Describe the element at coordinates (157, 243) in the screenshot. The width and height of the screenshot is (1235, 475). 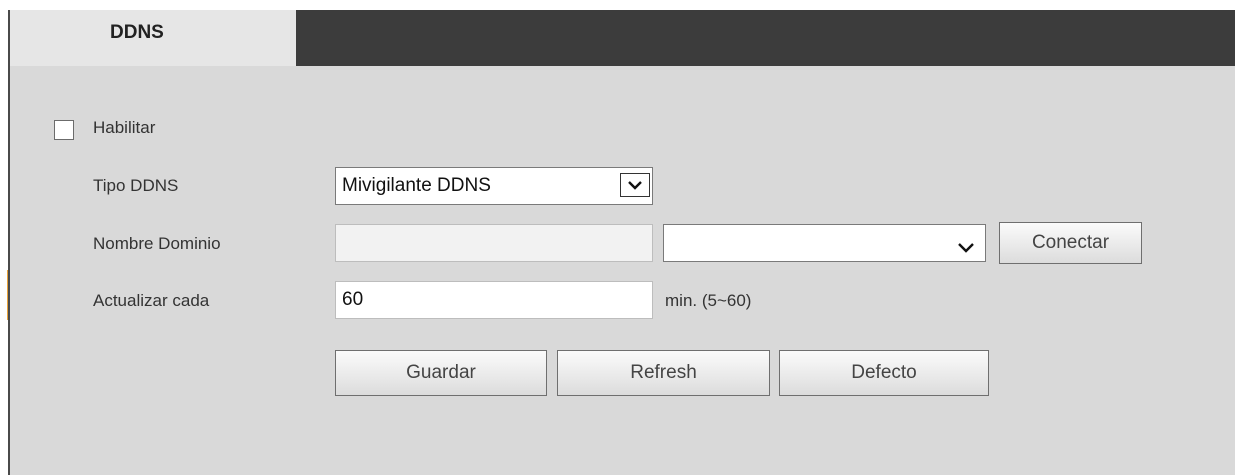
I see `domain-name-label: Nombre Dominio` at that location.